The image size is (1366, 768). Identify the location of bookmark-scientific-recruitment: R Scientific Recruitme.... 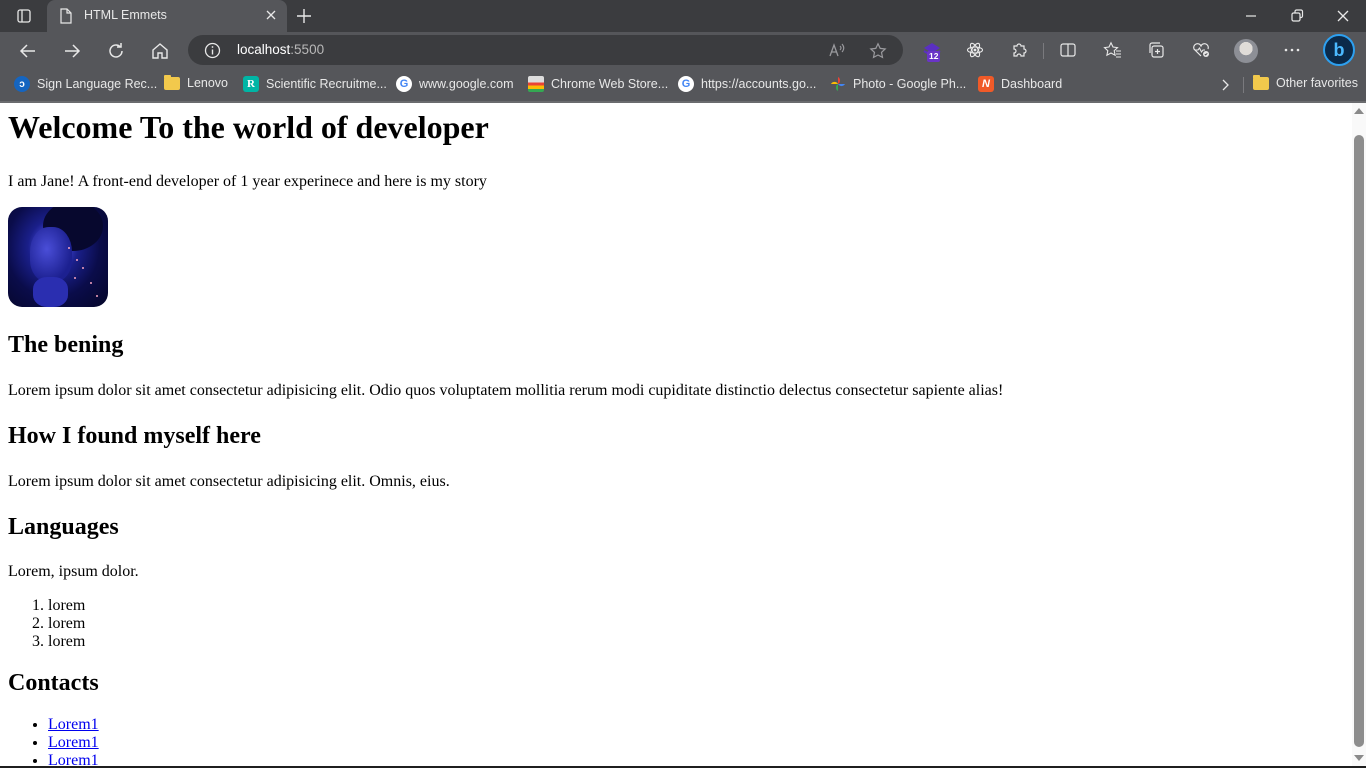
(315, 84).